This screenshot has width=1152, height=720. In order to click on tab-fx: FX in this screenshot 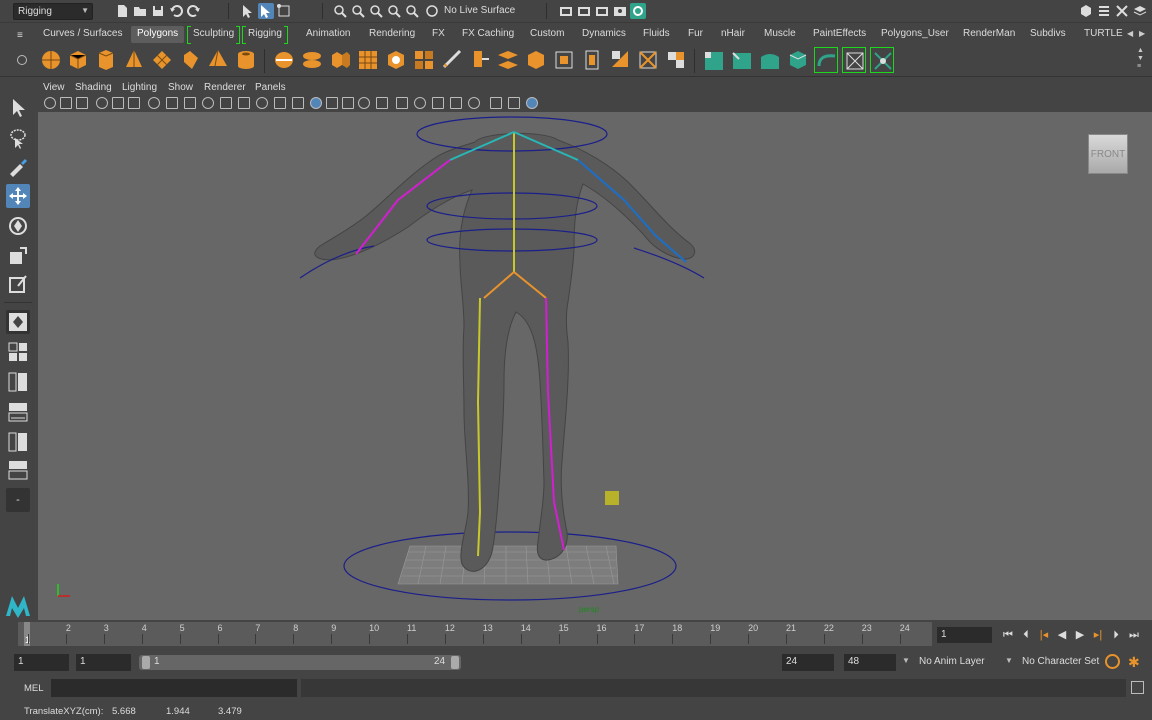, I will do `click(438, 34)`.